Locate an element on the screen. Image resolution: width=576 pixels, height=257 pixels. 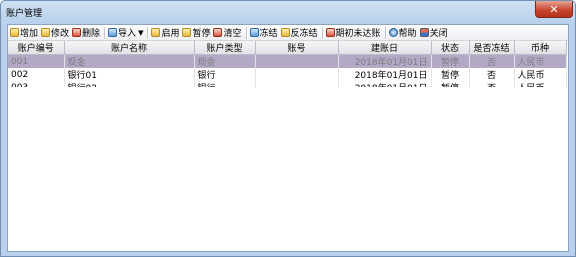
delete-label: 删除 is located at coordinates (91, 34).